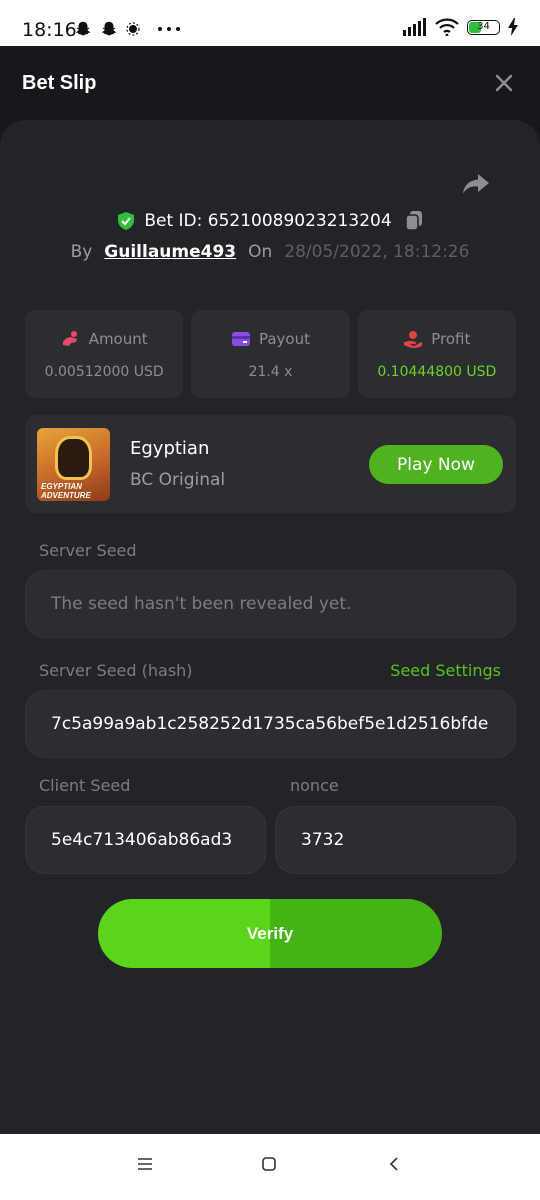 This screenshot has height=1200, width=540. I want to click on thumbnail-caption: EGYPTIAN ADVENTURE, so click(66, 491).